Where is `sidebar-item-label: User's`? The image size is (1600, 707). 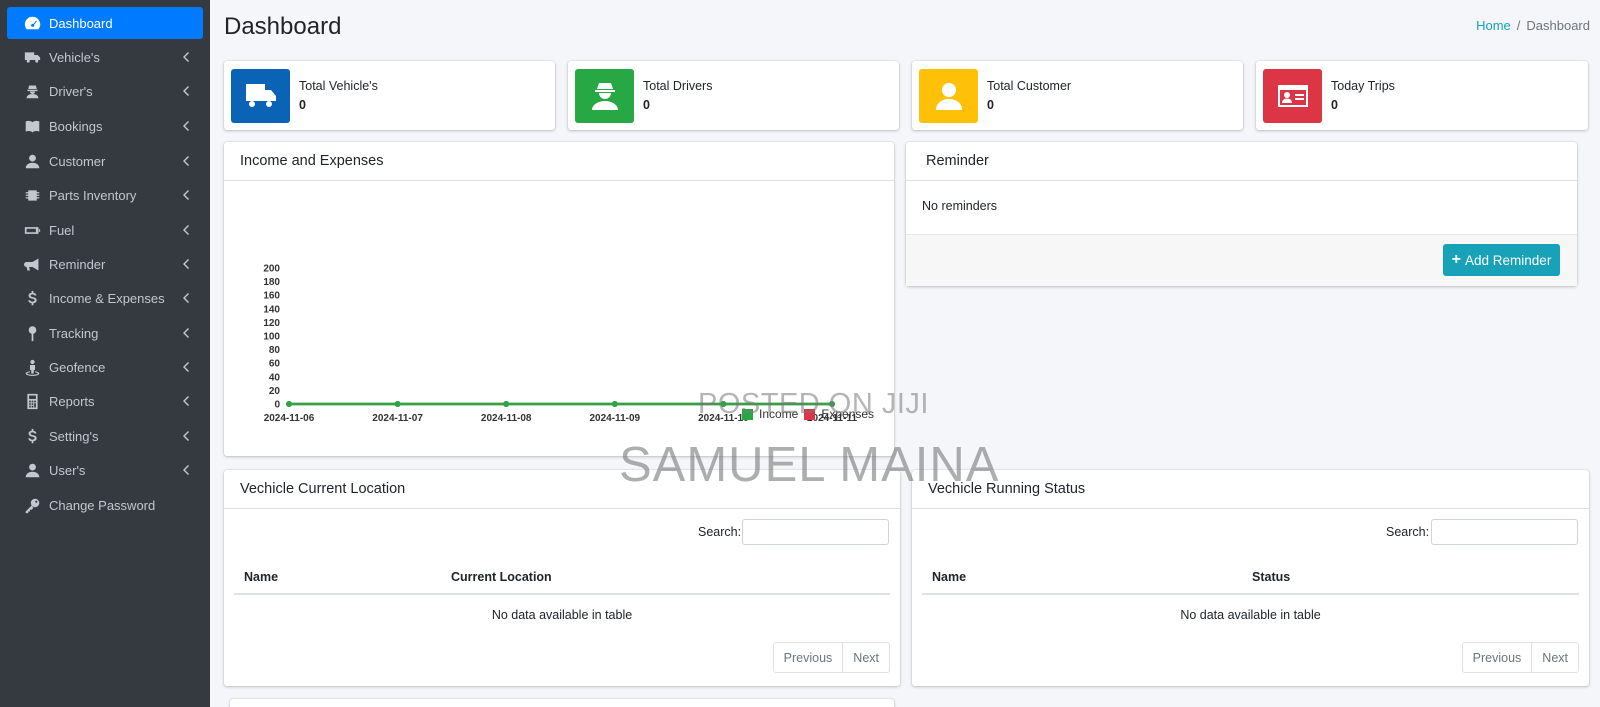 sidebar-item-label: User's is located at coordinates (67, 470).